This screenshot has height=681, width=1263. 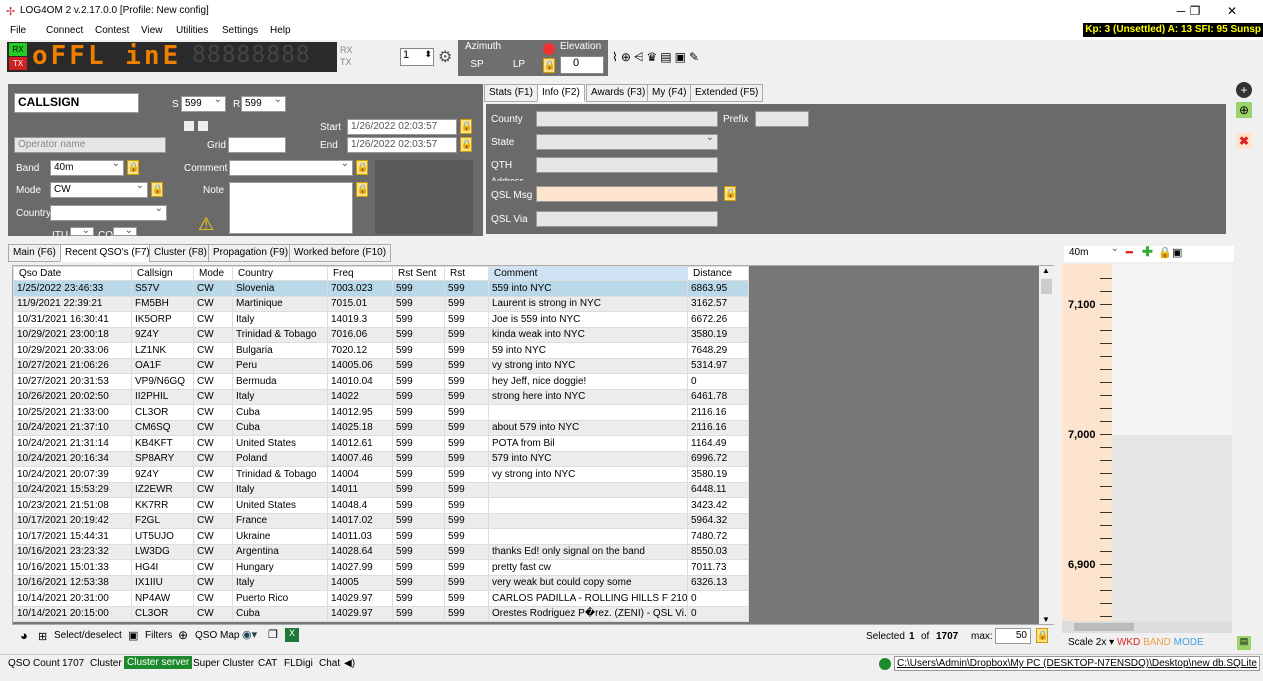 What do you see at coordinates (1013, 636) in the screenshot?
I see `max-input: 50` at bounding box center [1013, 636].